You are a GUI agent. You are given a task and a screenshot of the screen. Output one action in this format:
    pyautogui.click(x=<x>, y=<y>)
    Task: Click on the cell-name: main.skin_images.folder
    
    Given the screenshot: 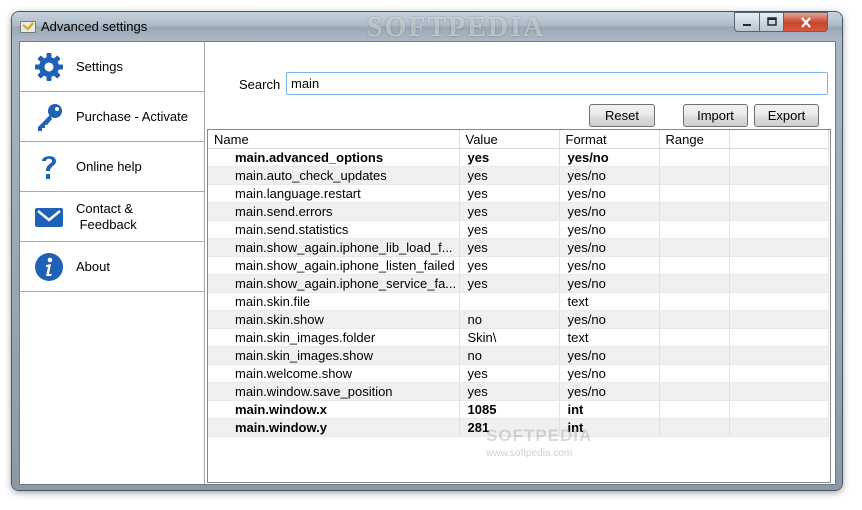 What is the action you would take?
    pyautogui.click(x=334, y=337)
    